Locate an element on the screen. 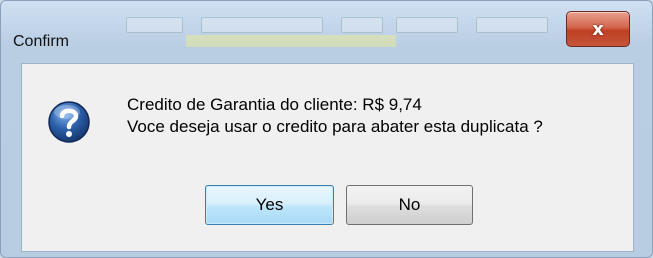  yes-button: Yes is located at coordinates (269, 205).